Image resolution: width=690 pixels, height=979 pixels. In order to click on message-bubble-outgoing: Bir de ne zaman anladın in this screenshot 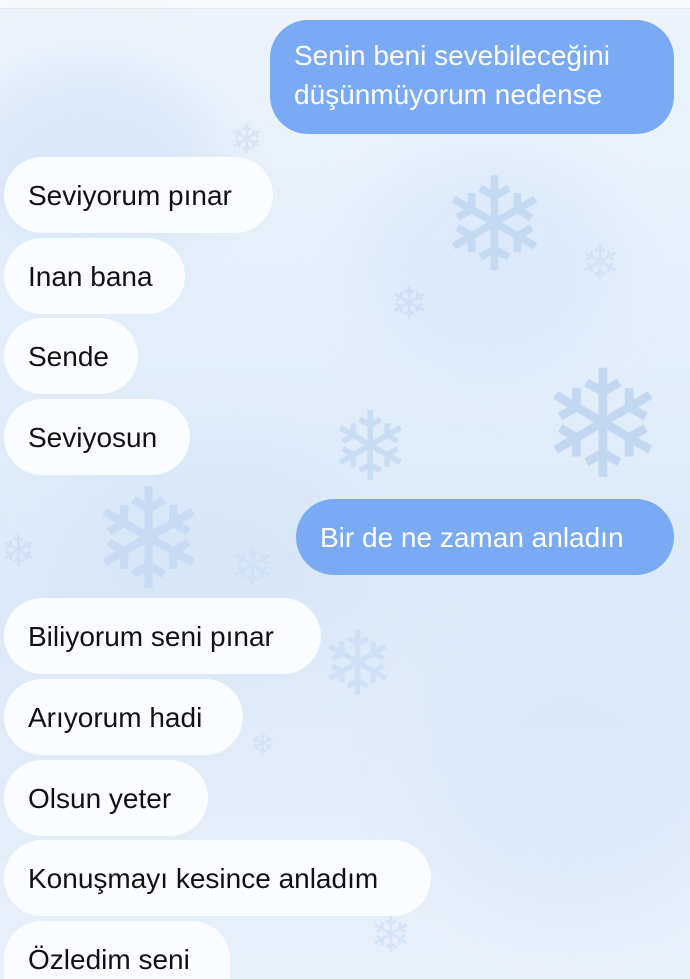, I will do `click(485, 537)`.